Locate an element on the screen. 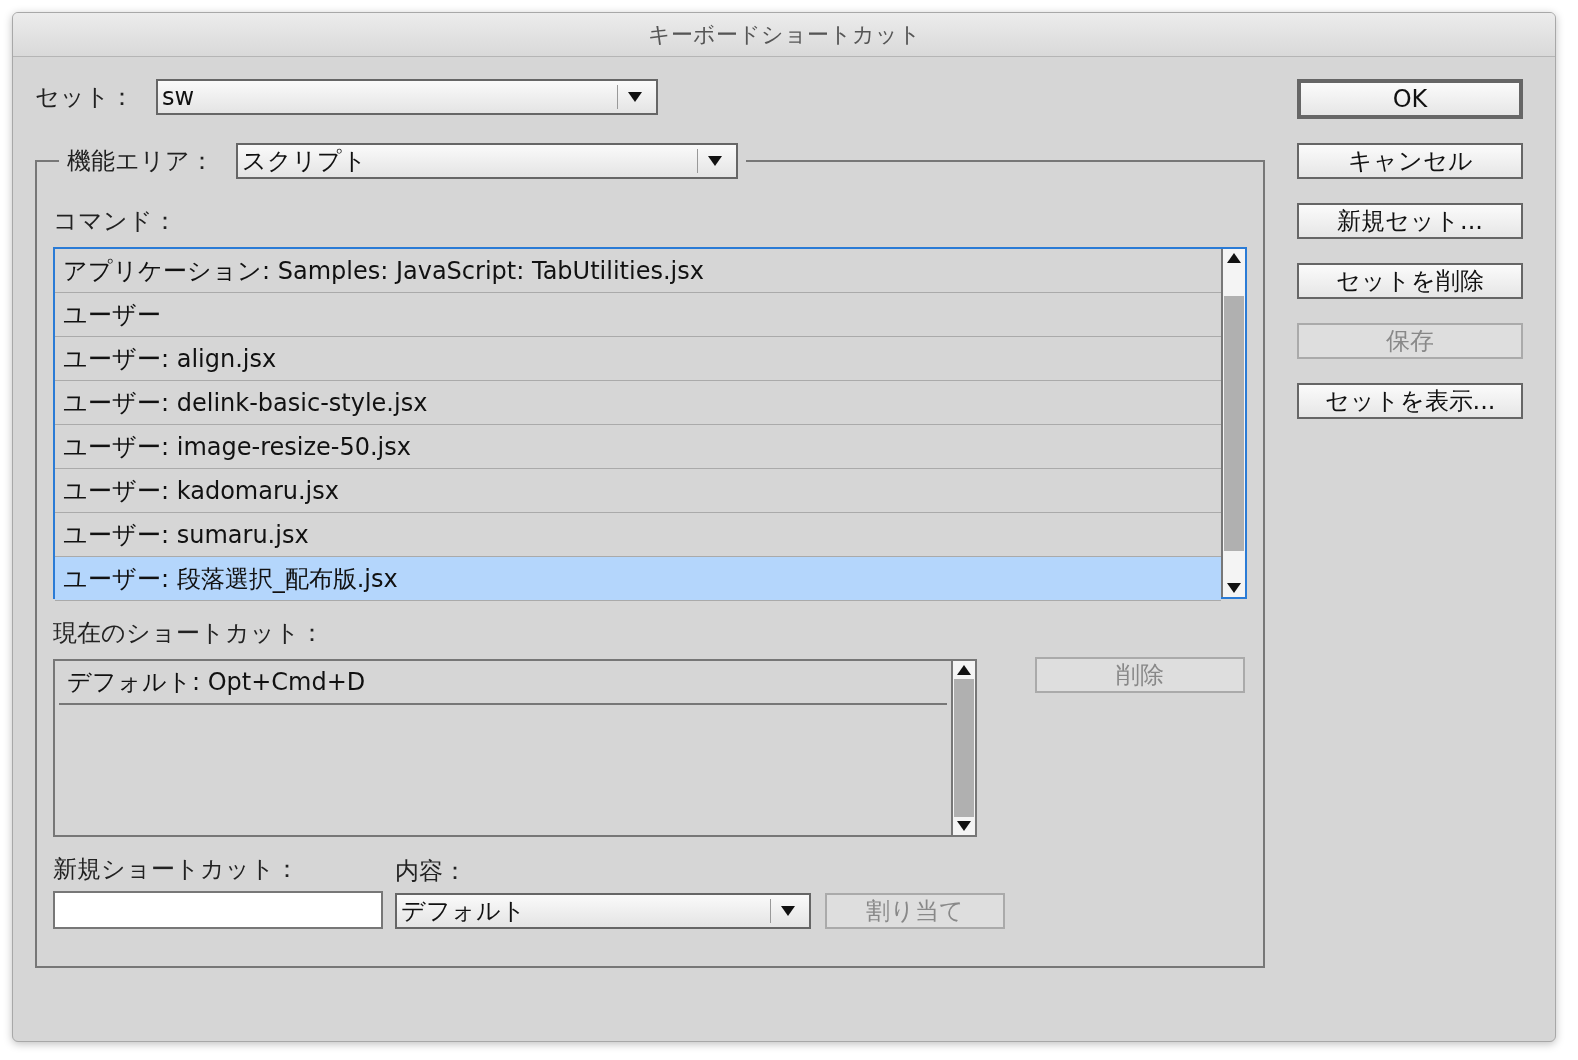 This screenshot has width=1578, height=1060. command-item: ユーザー: align.jsx is located at coordinates (638, 359).